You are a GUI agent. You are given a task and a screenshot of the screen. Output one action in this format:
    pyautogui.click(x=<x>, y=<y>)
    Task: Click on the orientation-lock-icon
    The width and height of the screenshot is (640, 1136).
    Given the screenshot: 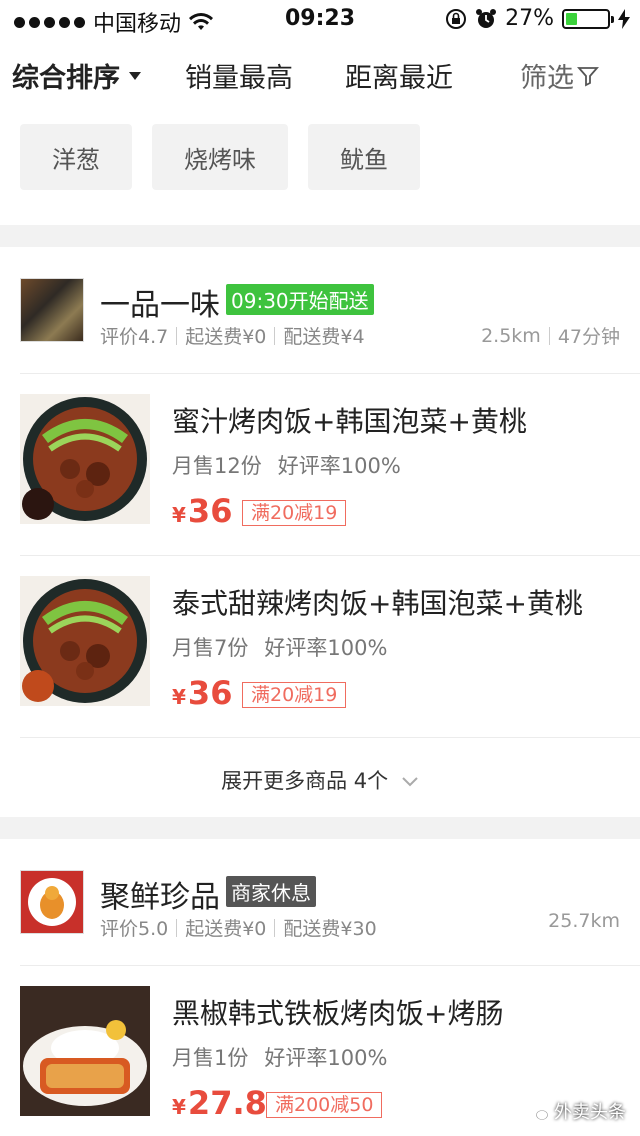 What is the action you would take?
    pyautogui.click(x=456, y=18)
    